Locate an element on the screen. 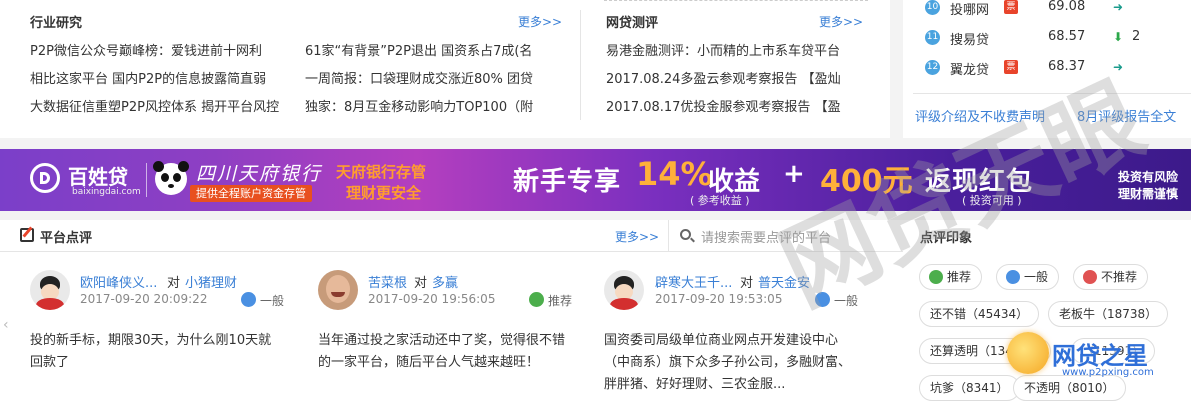  review-title: 平台点评 is located at coordinates (66, 238).